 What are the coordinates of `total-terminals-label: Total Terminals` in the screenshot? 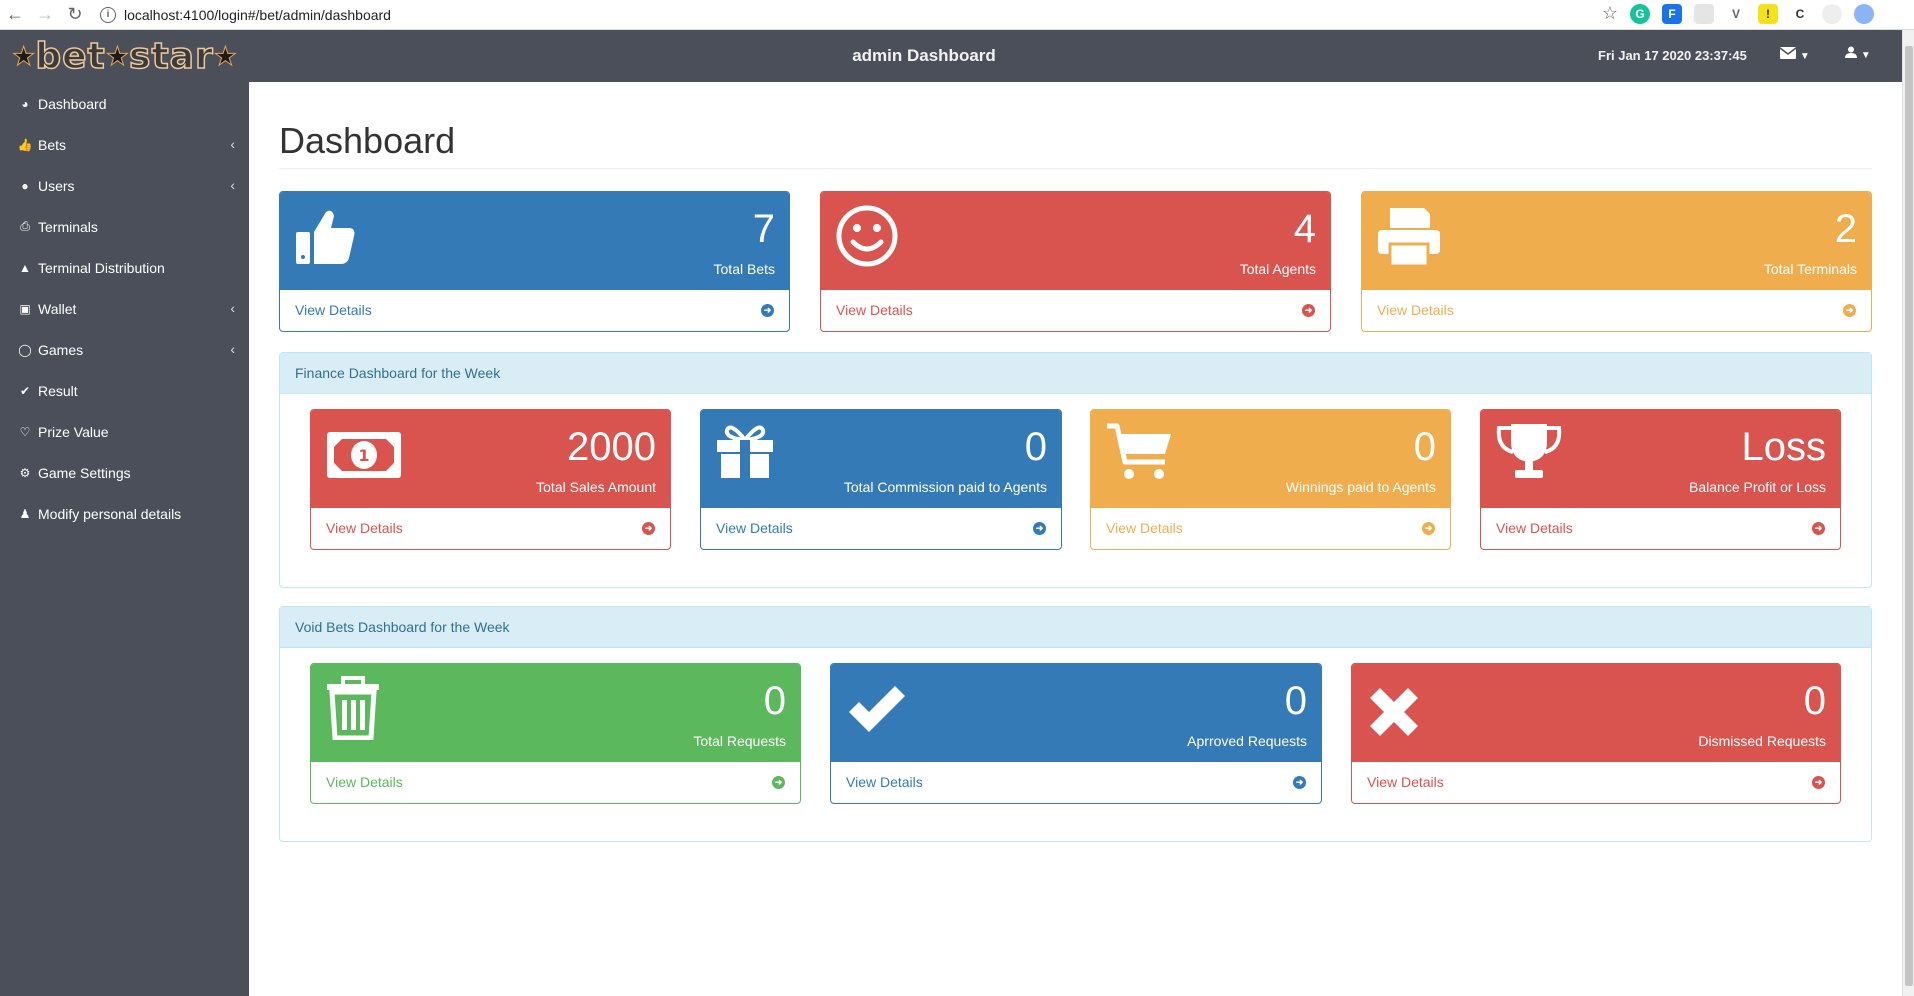 It's located at (1810, 269).